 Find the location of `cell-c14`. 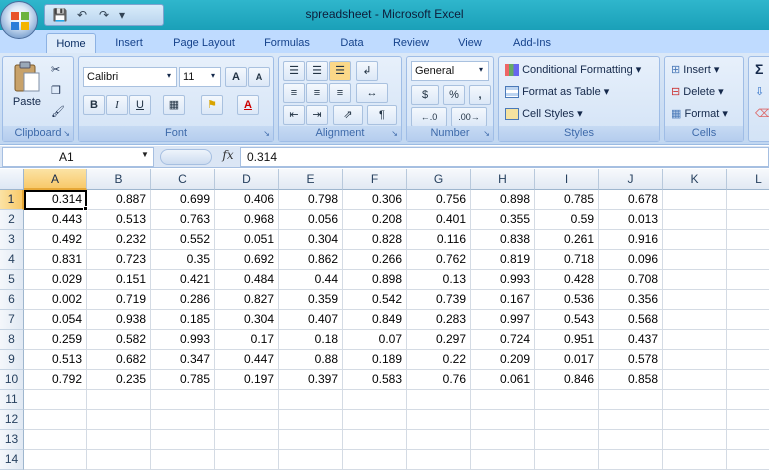

cell-c14 is located at coordinates (183, 460).